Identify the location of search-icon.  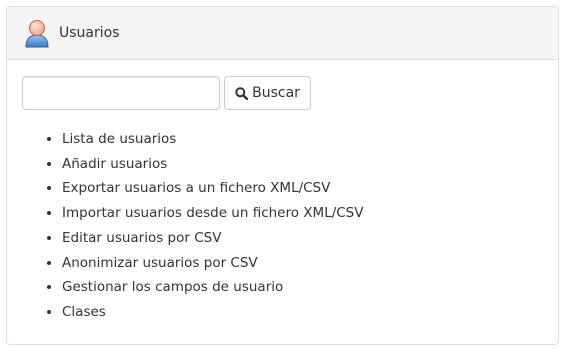
(242, 93).